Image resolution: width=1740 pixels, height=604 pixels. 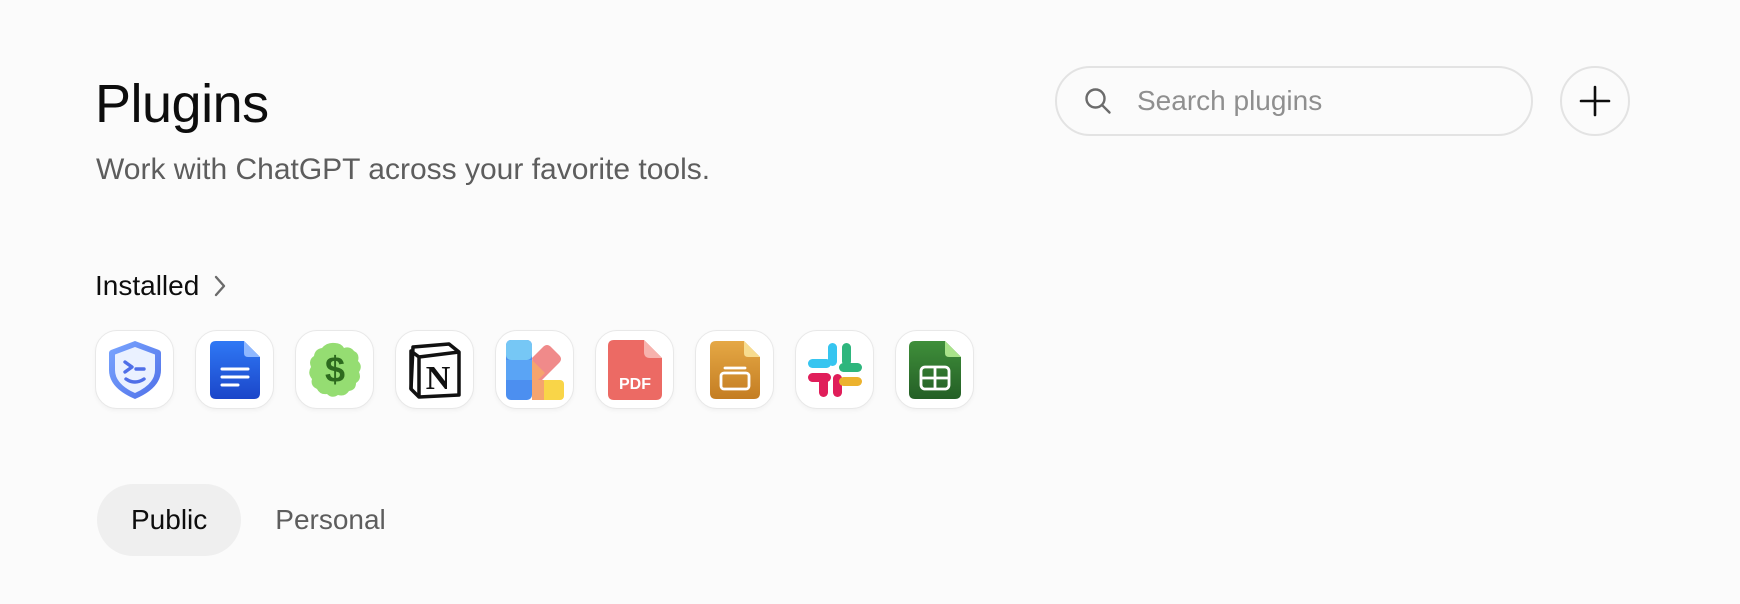 I want to click on tab-public: Public, so click(x=169, y=520).